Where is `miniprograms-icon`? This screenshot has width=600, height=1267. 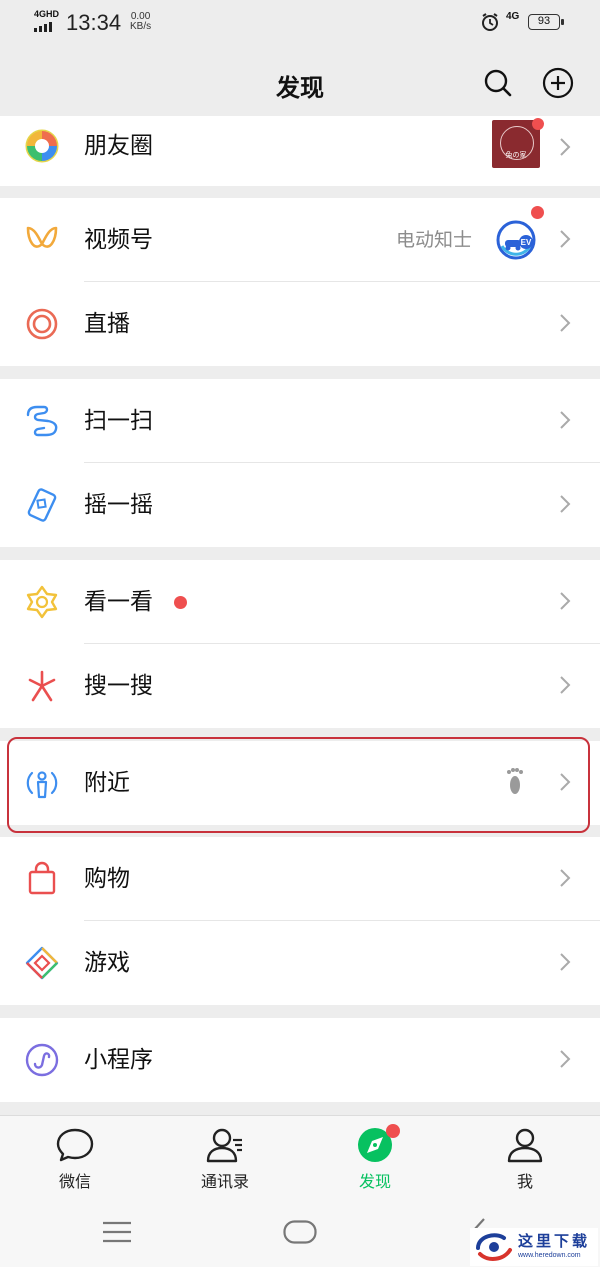
miniprograms-icon is located at coordinates (42, 1060).